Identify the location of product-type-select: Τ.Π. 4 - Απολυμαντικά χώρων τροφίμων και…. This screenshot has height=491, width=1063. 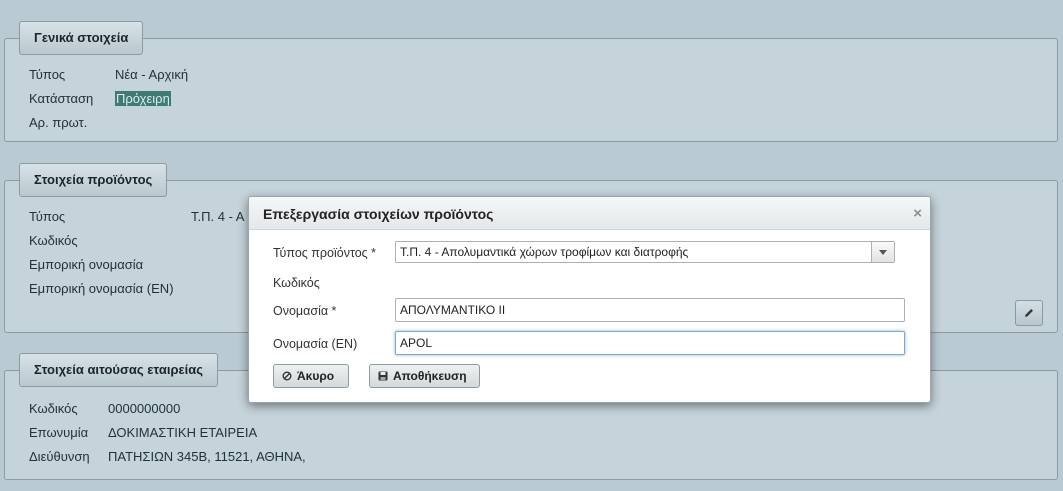
(645, 252).